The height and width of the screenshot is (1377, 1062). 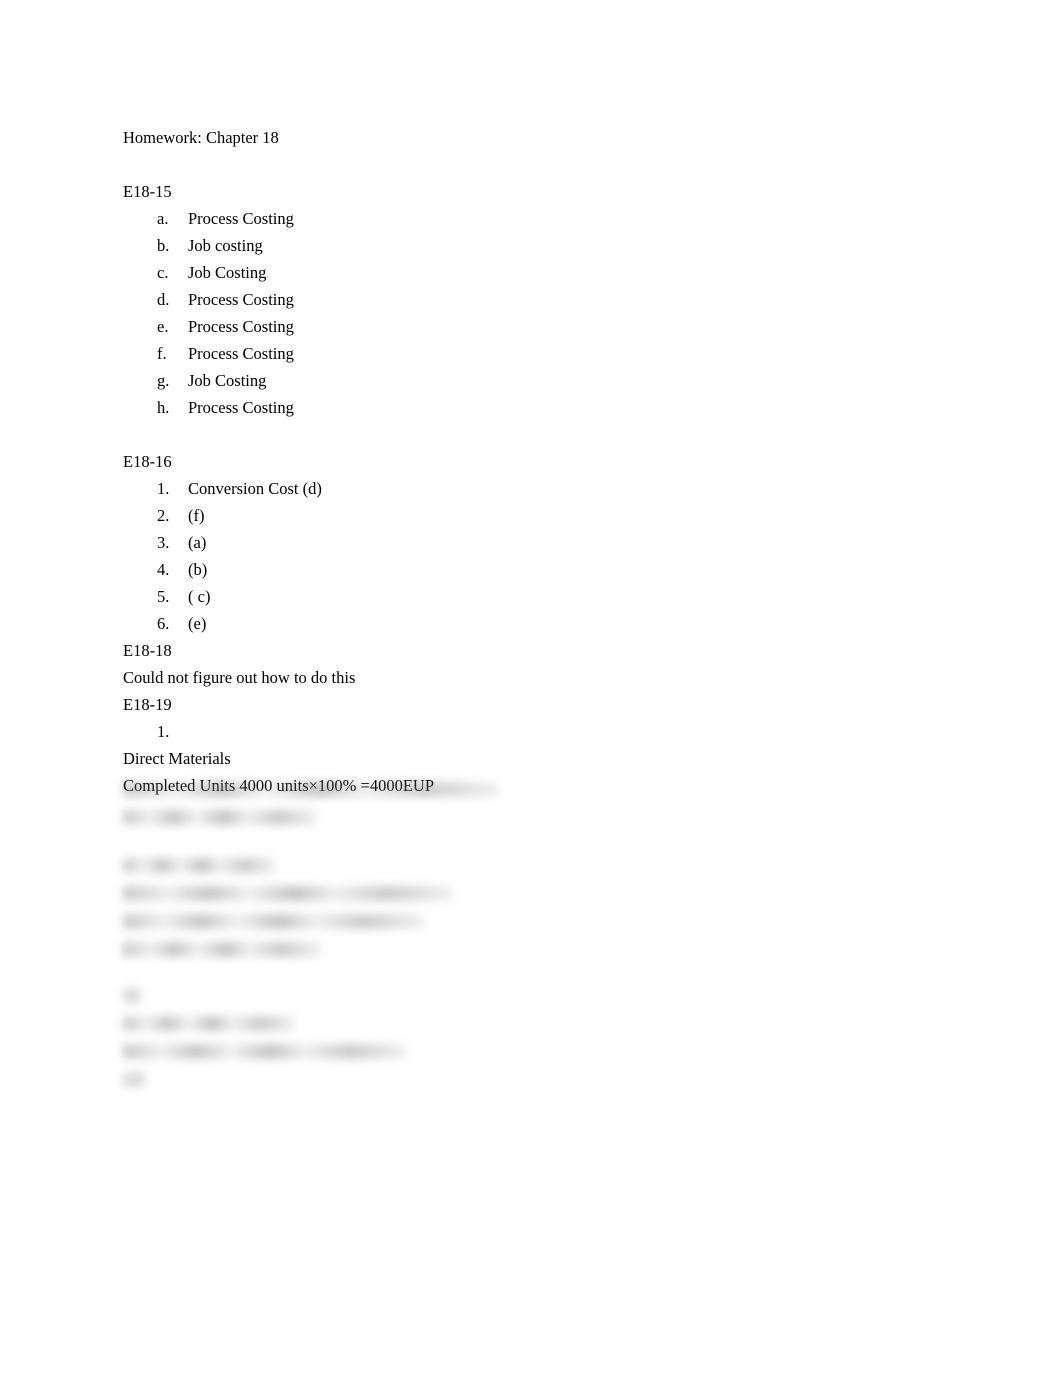 I want to click on list-marker: 3., so click(x=163, y=542).